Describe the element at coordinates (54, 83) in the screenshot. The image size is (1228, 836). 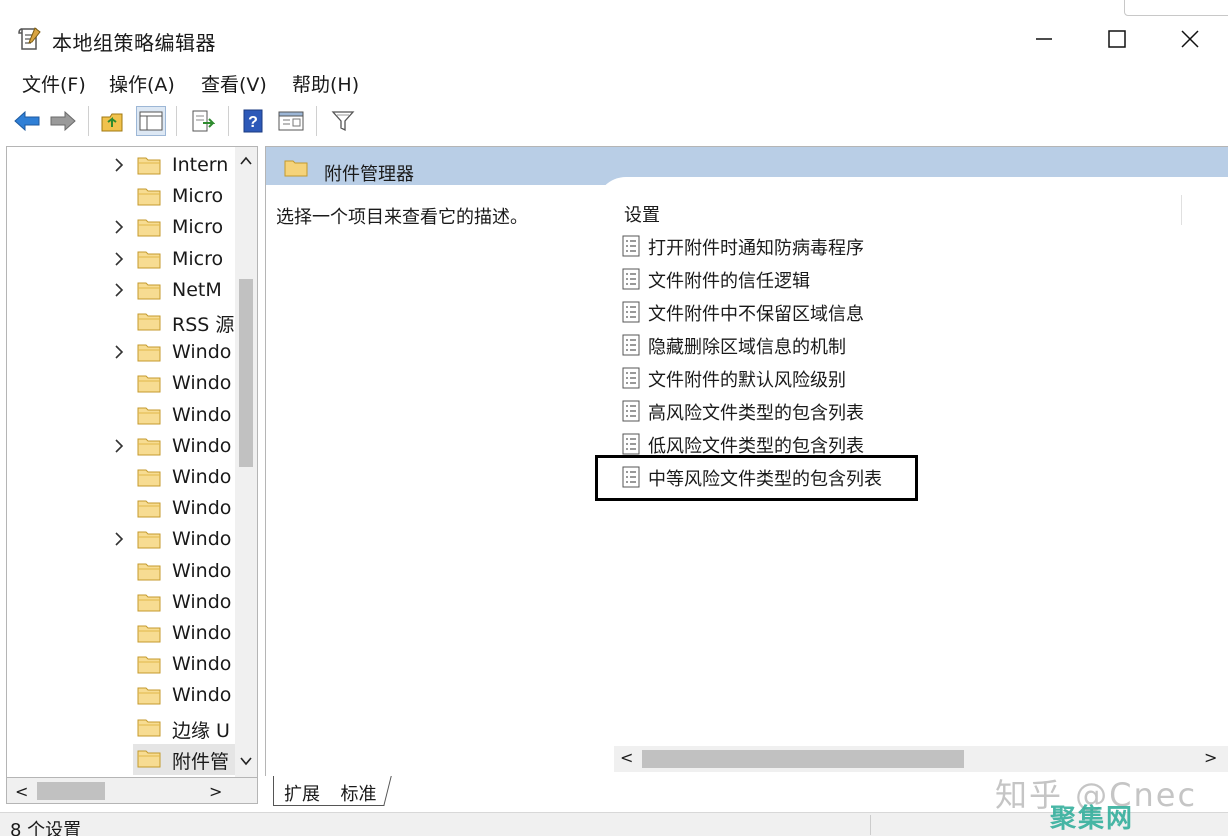
I see `menu-file: 文件(F)` at that location.